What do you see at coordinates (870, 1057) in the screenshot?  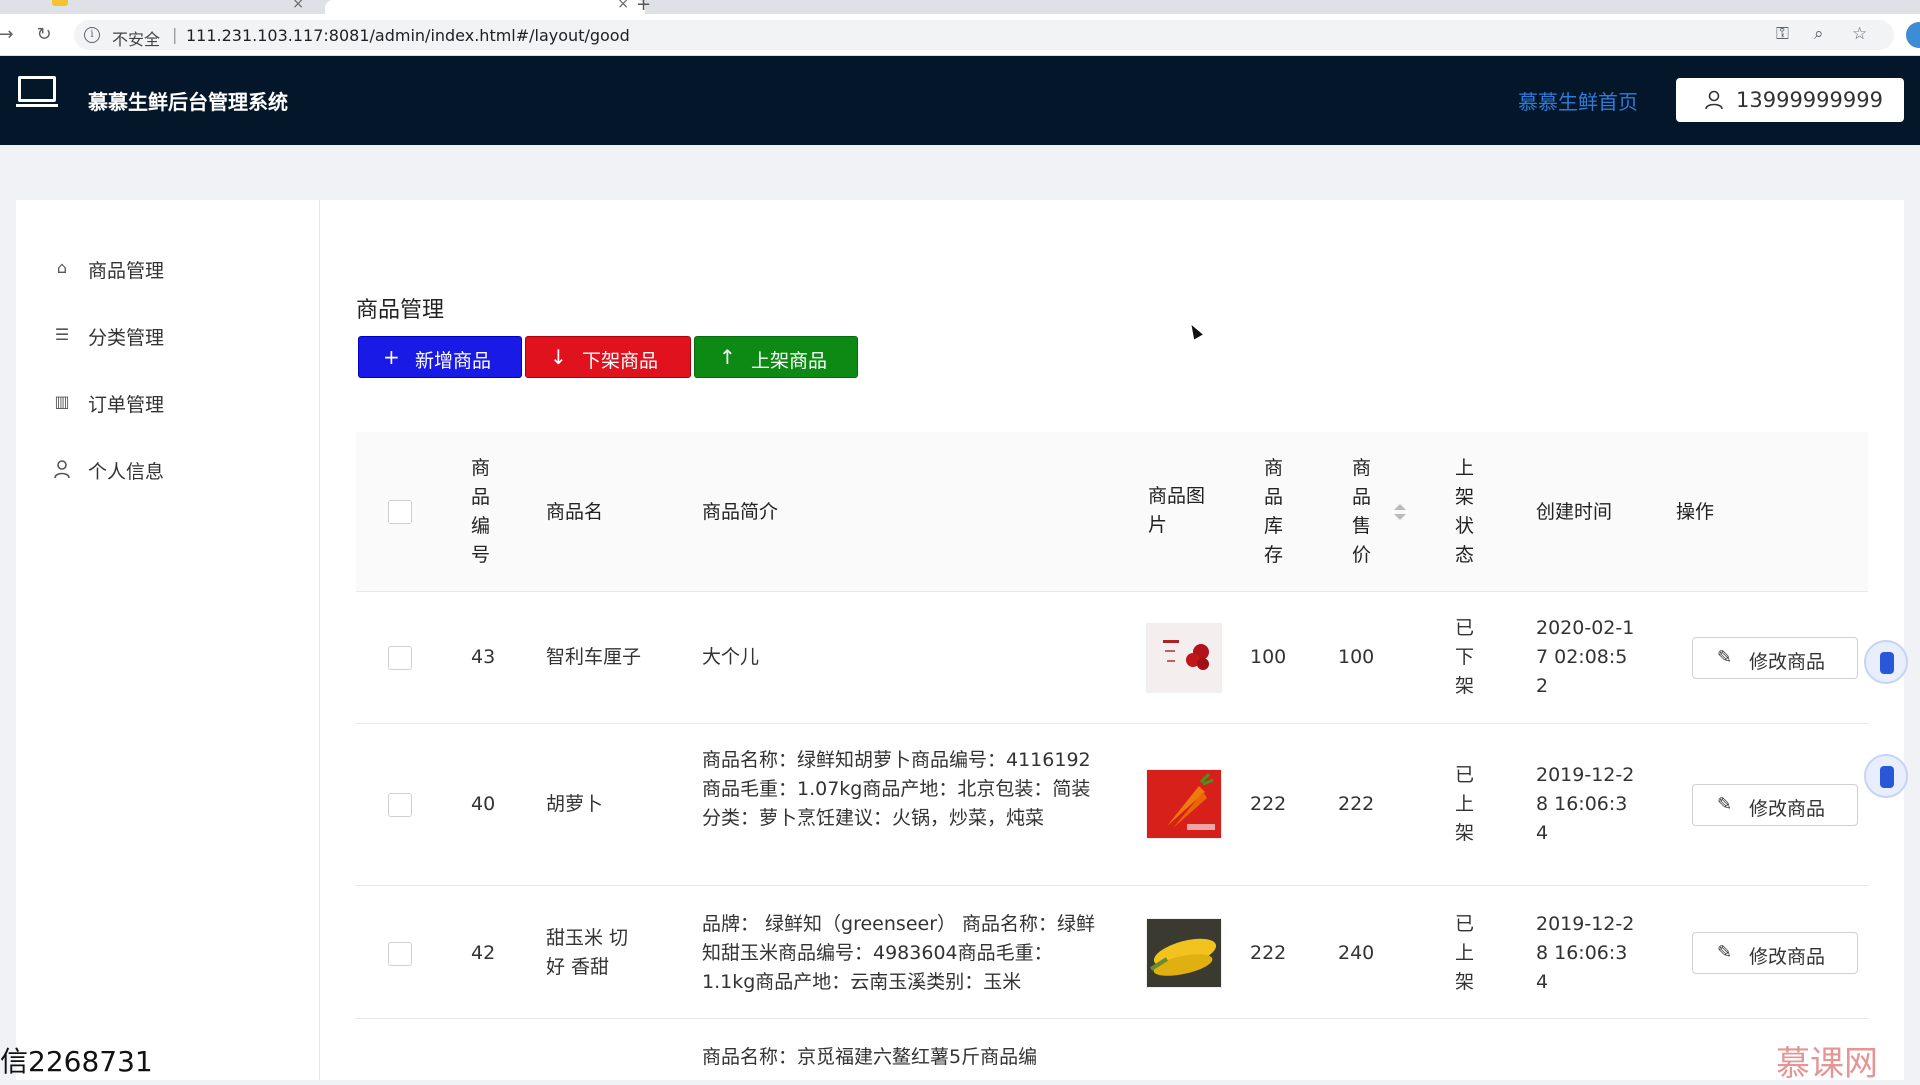 I see `cell-desc: 商品名称：京觅福建六鳌红薯5斤商品编` at bounding box center [870, 1057].